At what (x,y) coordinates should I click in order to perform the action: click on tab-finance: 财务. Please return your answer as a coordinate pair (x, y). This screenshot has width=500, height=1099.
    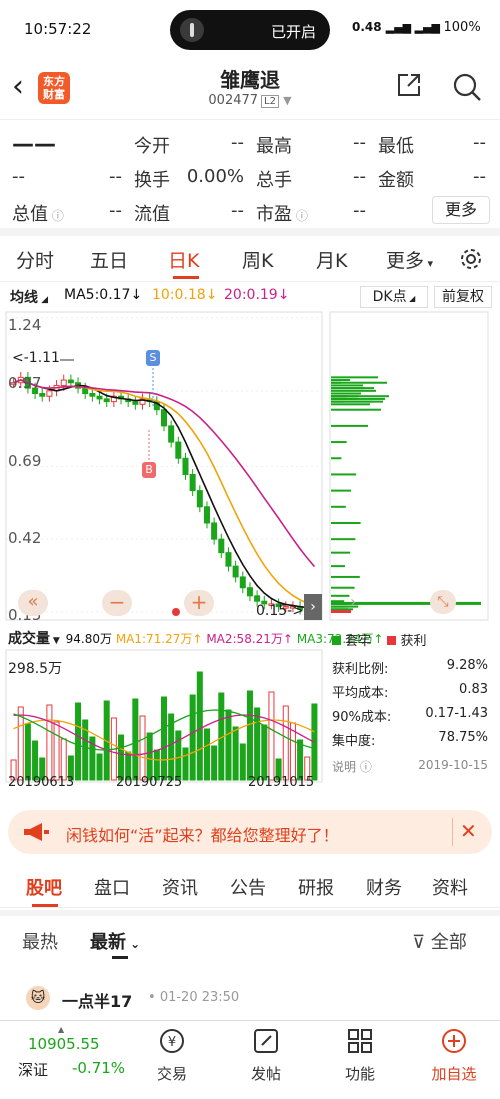
    Looking at the image, I should click on (384, 887).